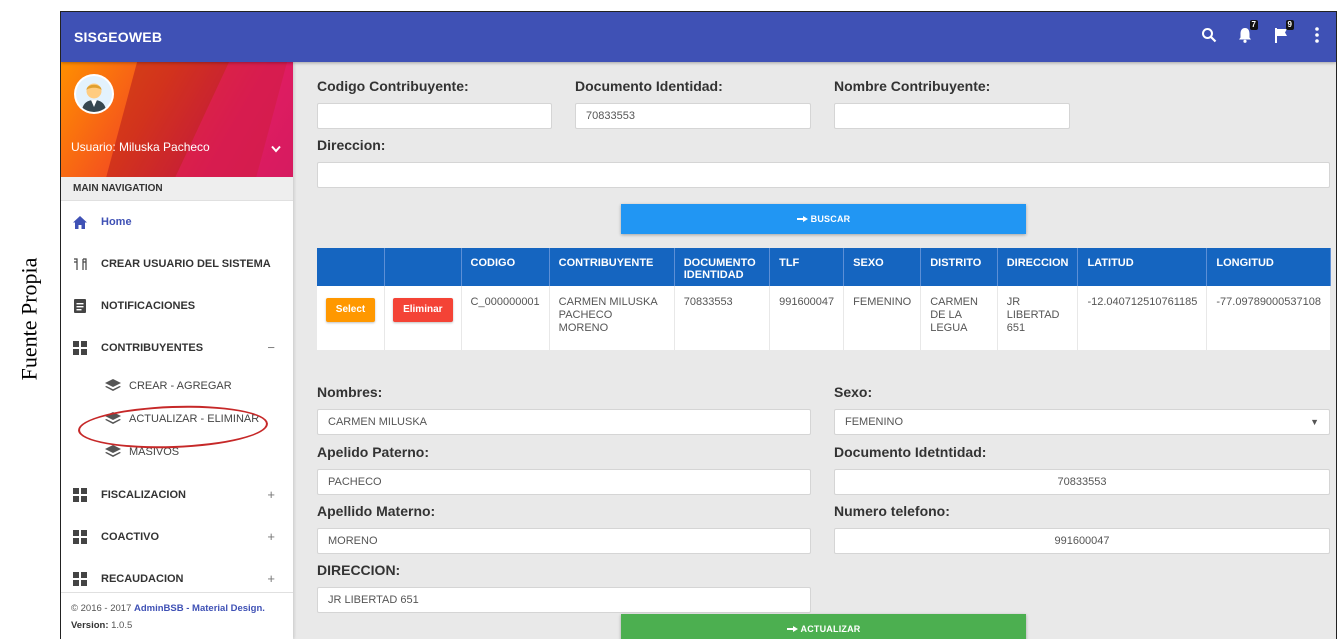 The image size is (1337, 639). I want to click on cell-latitud: -12.040712510761185, so click(1142, 318).